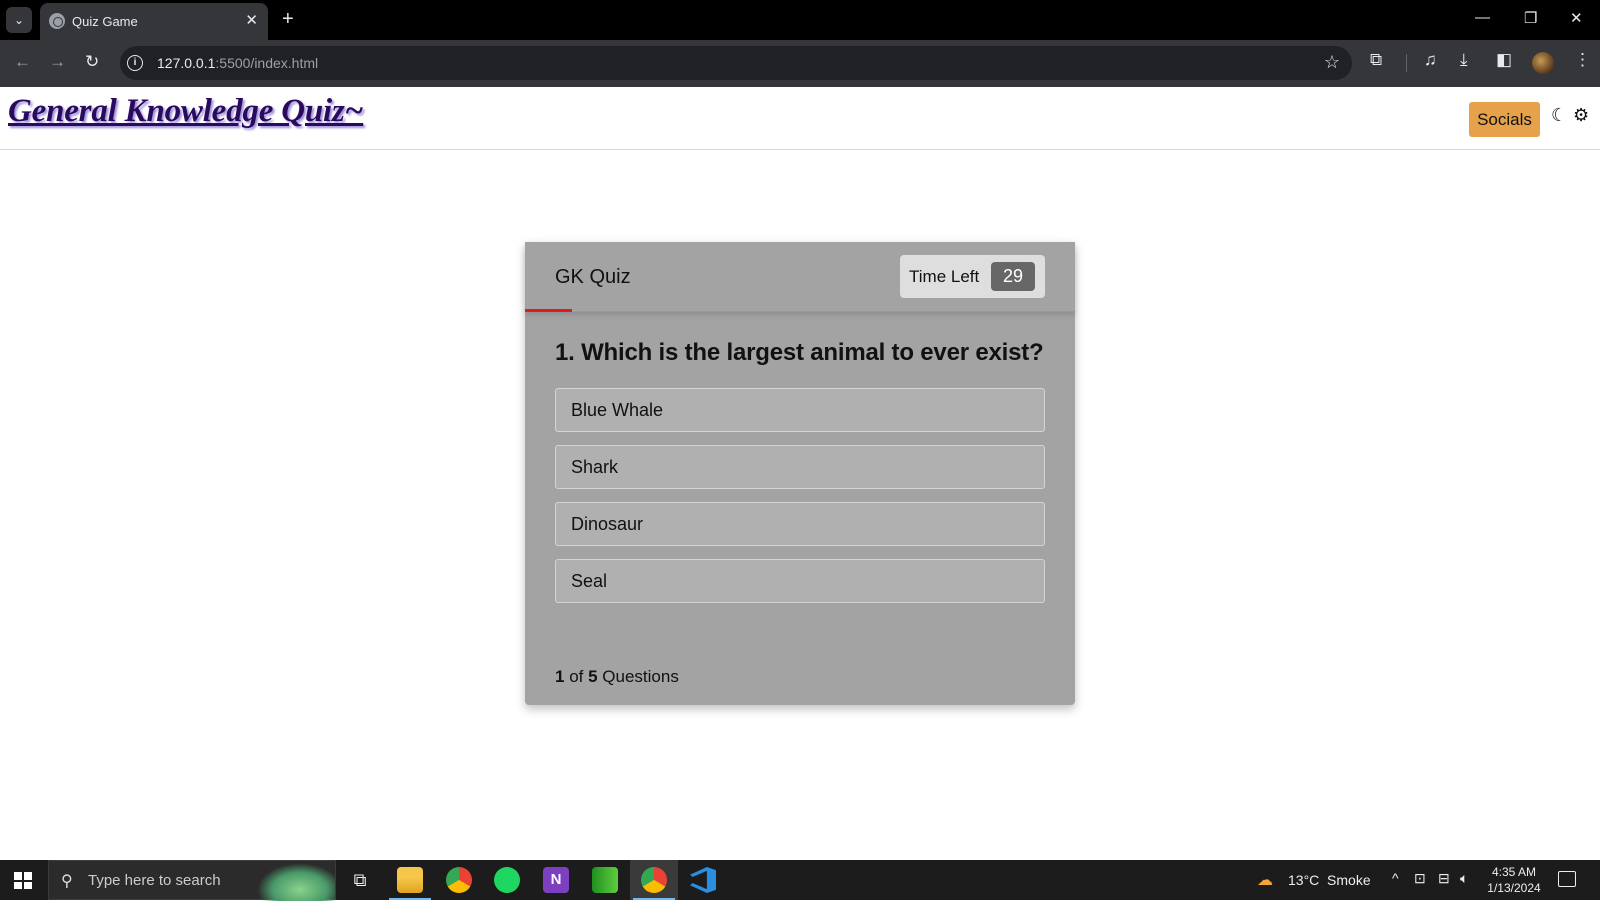 The image size is (1600, 901). Describe the element at coordinates (1514, 880) in the screenshot. I see `clock: 4:35 AM 1/13/2024` at that location.